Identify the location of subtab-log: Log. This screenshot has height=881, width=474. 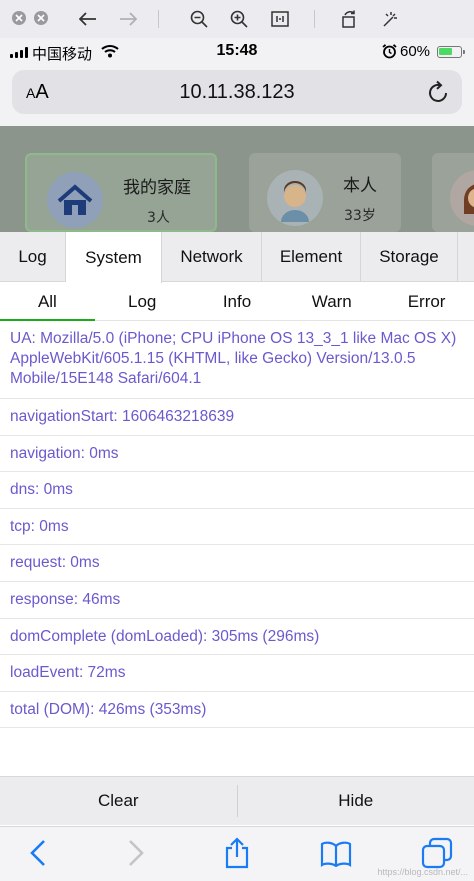
(142, 301).